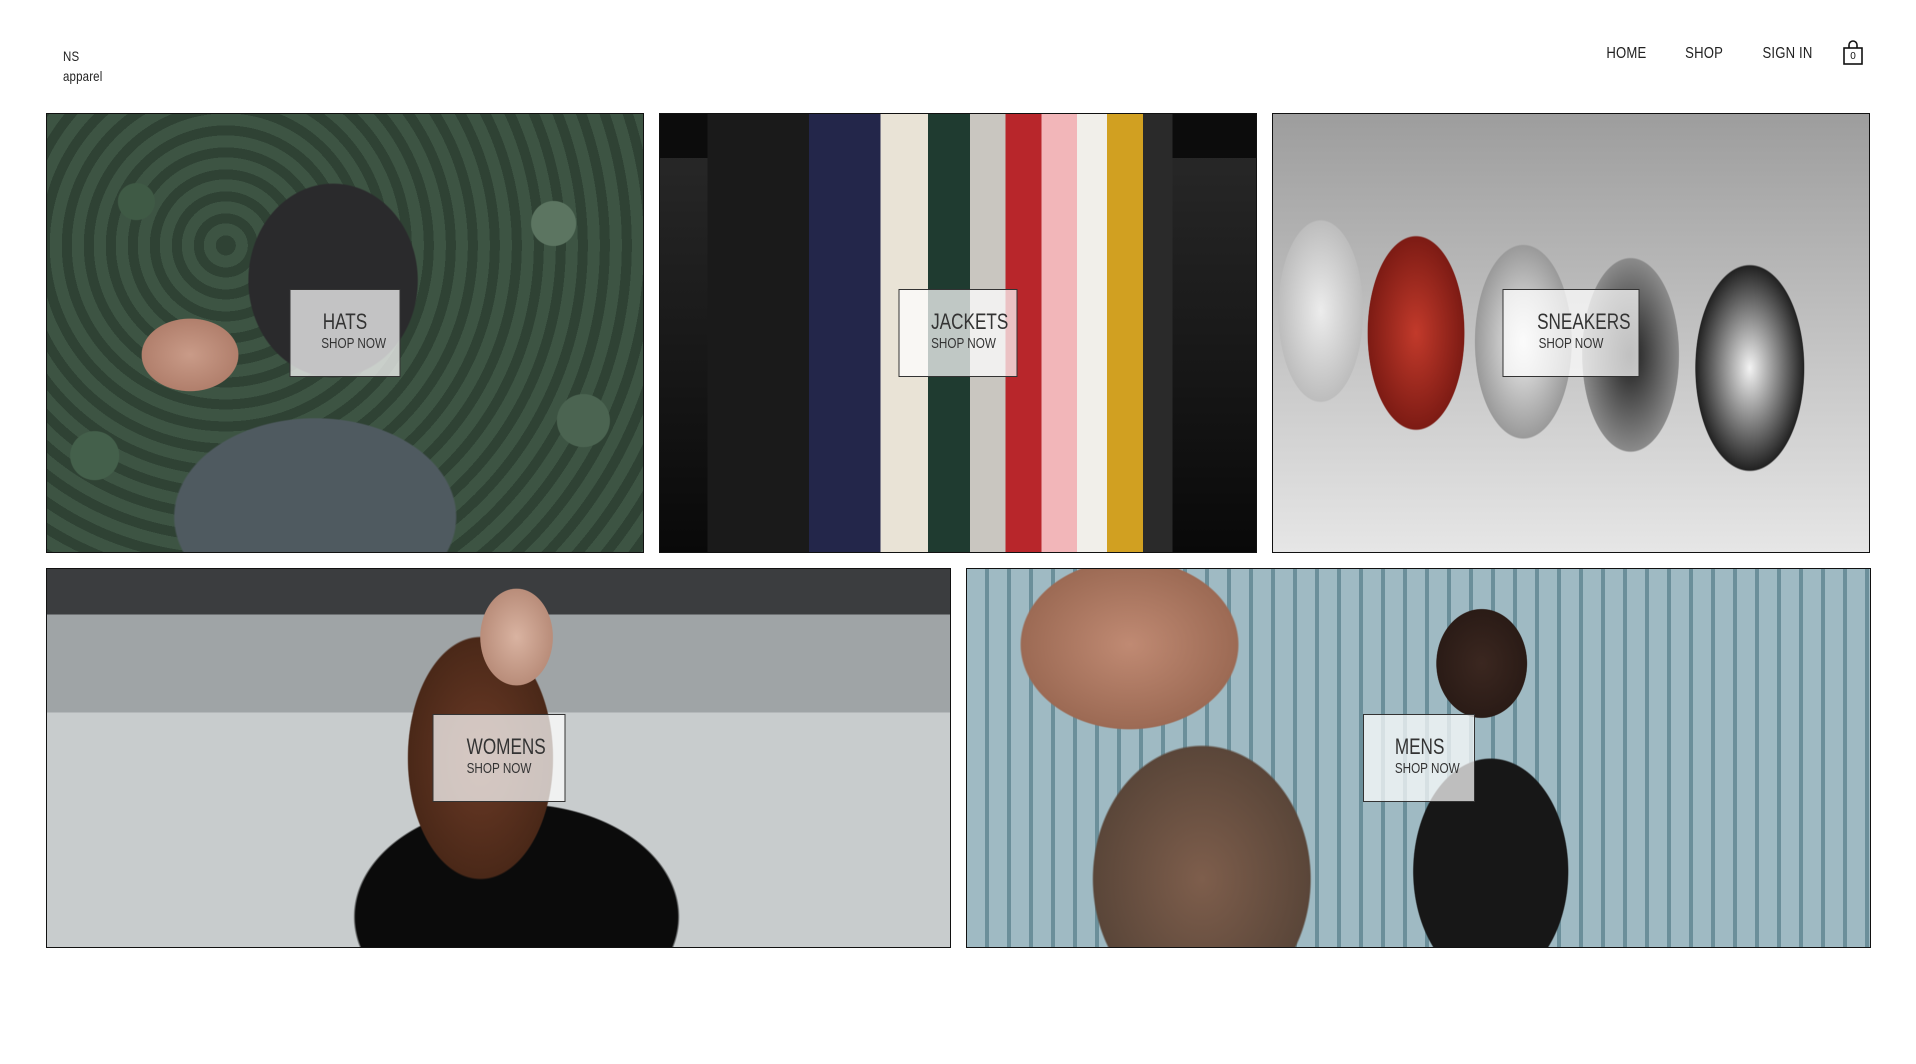  Describe the element at coordinates (1419, 746) in the screenshot. I see `category-title: MENS` at that location.